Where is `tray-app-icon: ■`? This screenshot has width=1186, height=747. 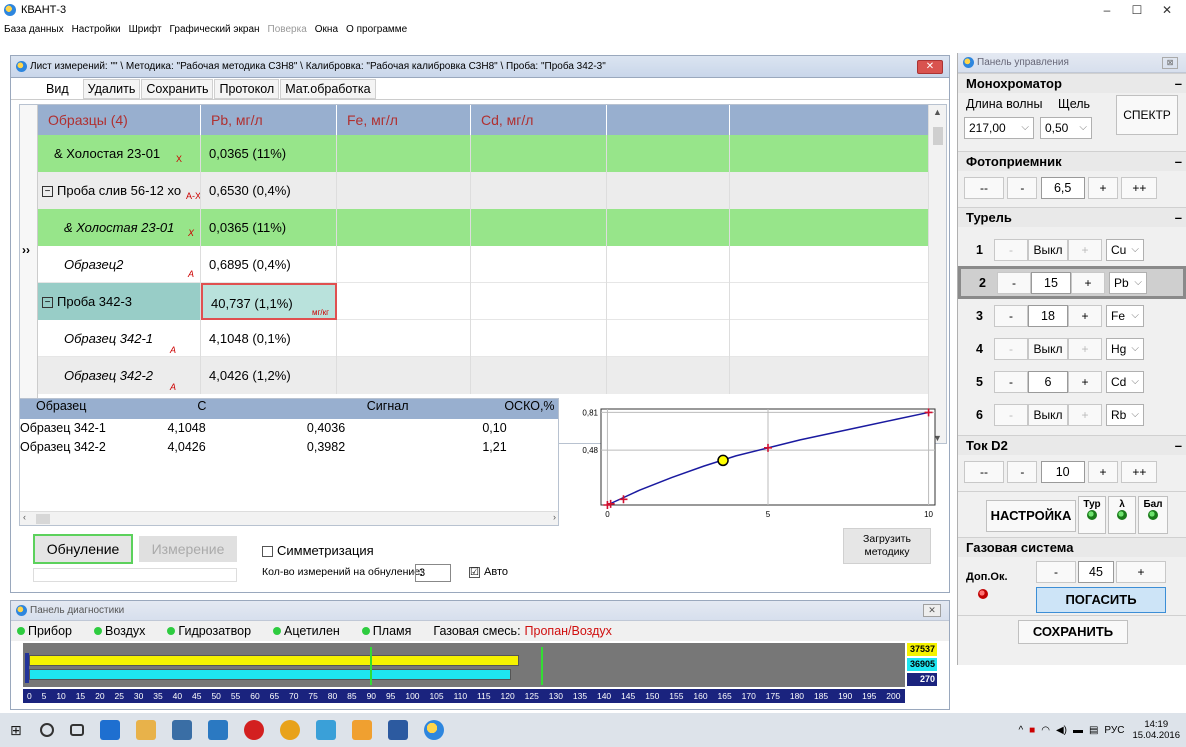
tray-app-icon: ■ is located at coordinates (1032, 730).